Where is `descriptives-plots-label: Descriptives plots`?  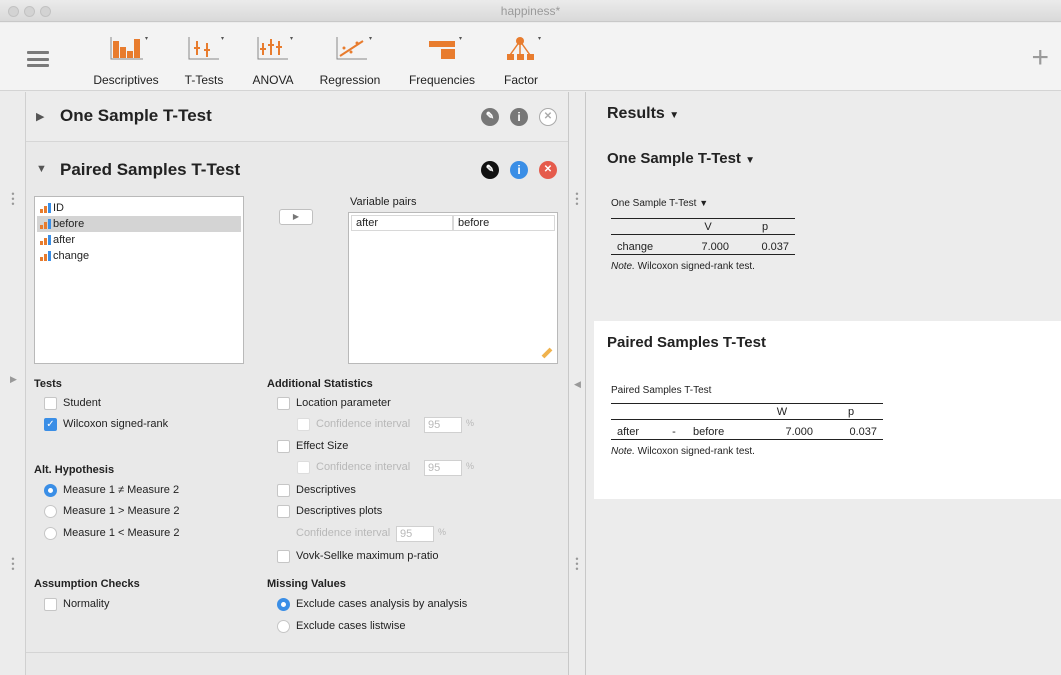
descriptives-plots-label: Descriptives plots is located at coordinates (339, 511).